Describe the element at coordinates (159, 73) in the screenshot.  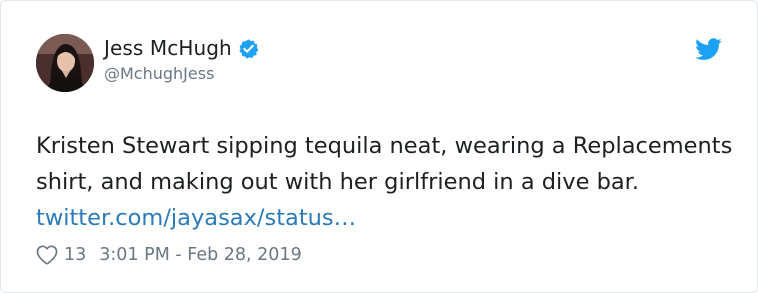
I see `author-handle: @MchughJess` at that location.